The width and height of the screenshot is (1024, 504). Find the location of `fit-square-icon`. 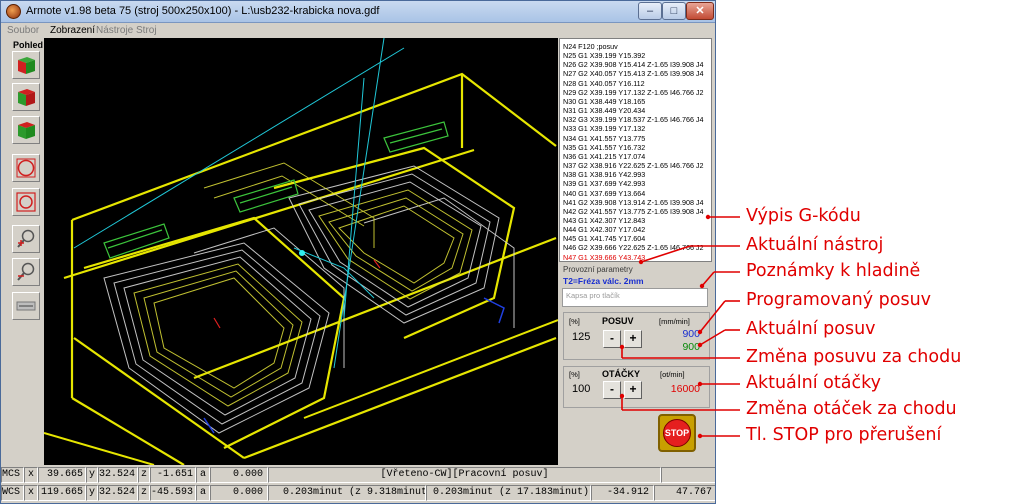

fit-square-icon is located at coordinates (26, 202).